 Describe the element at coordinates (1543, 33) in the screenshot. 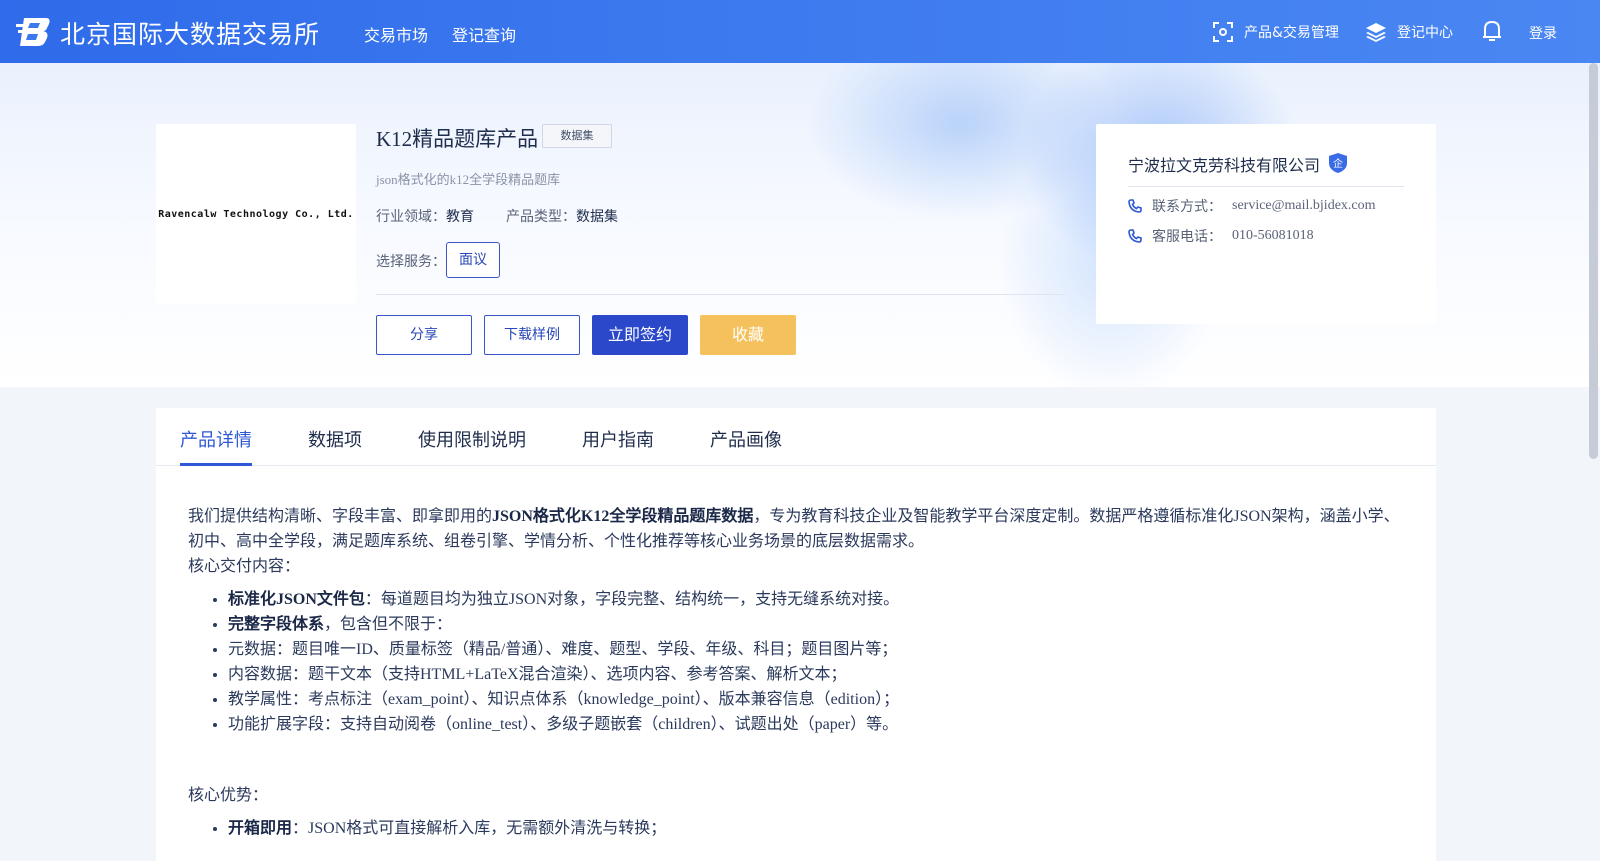

I see `login-link: 登录` at that location.